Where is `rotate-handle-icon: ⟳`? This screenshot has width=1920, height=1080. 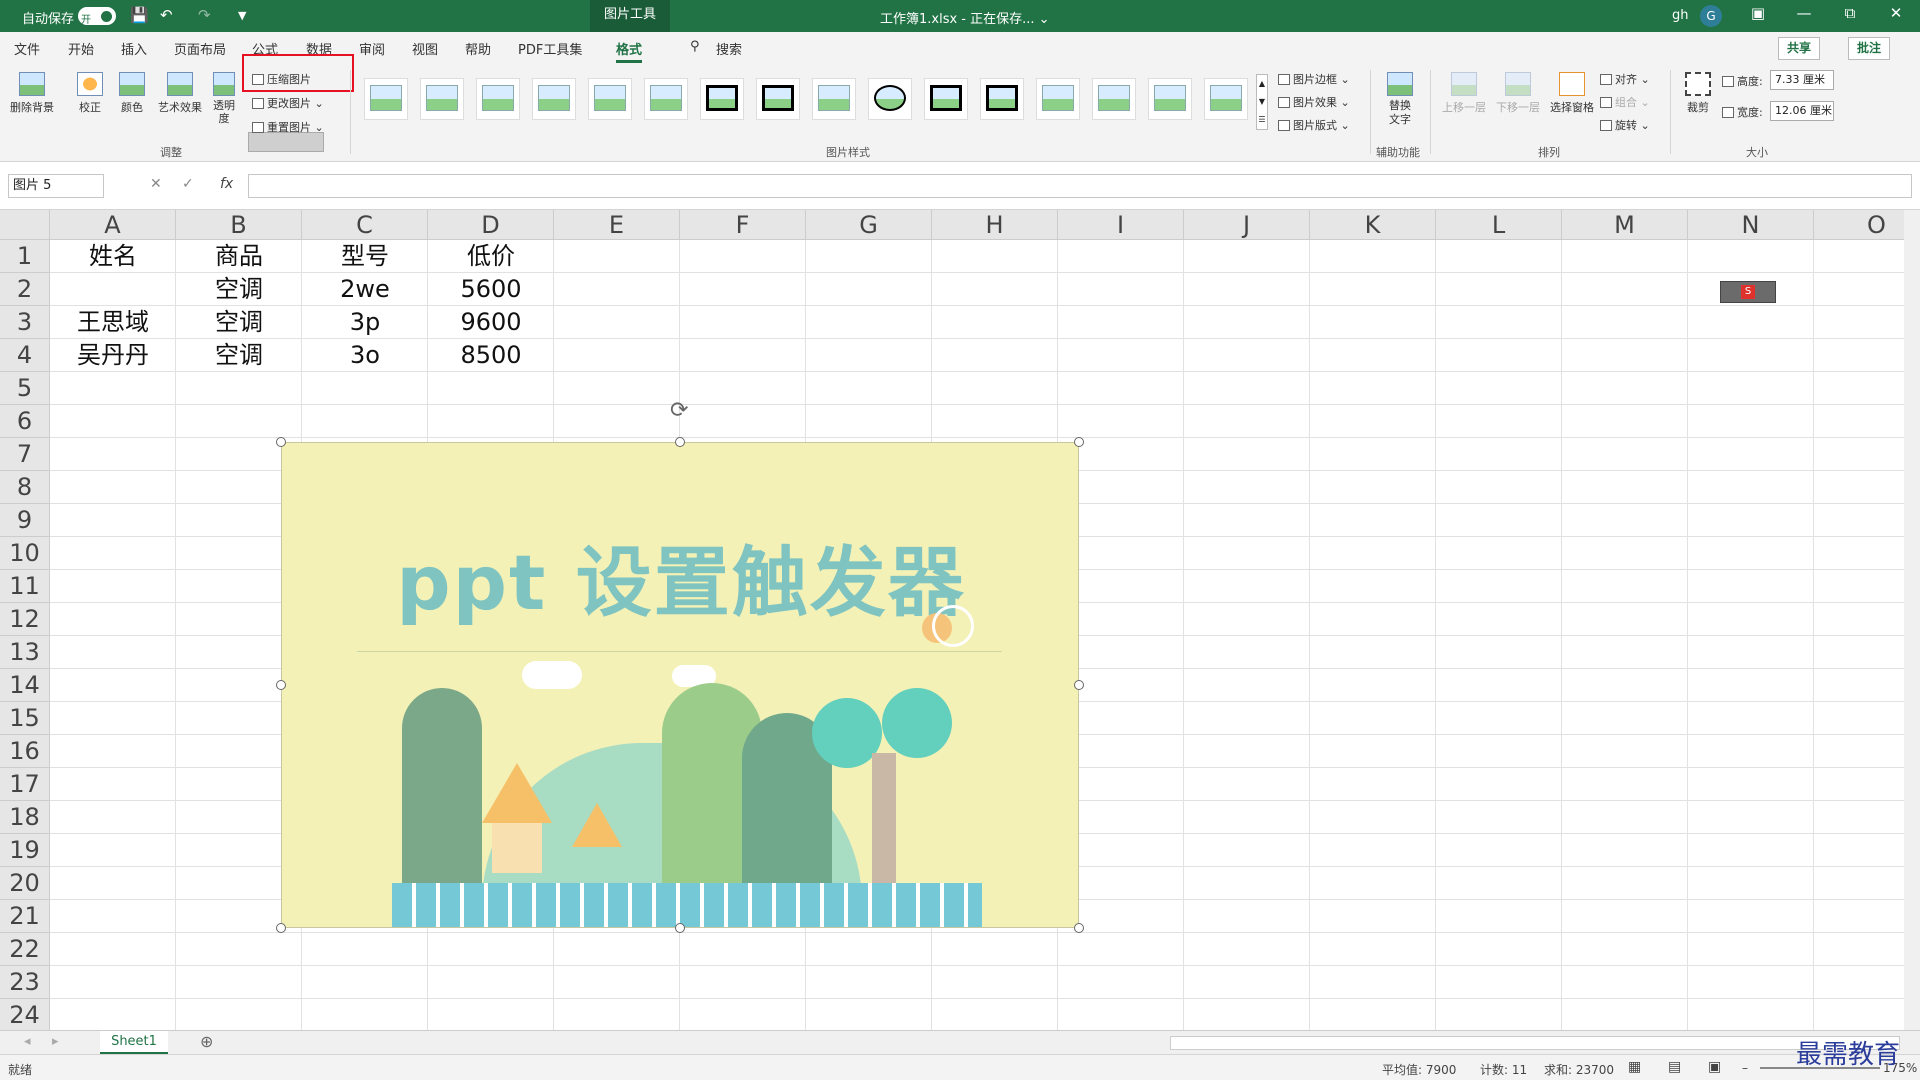 rotate-handle-icon: ⟳ is located at coordinates (679, 410).